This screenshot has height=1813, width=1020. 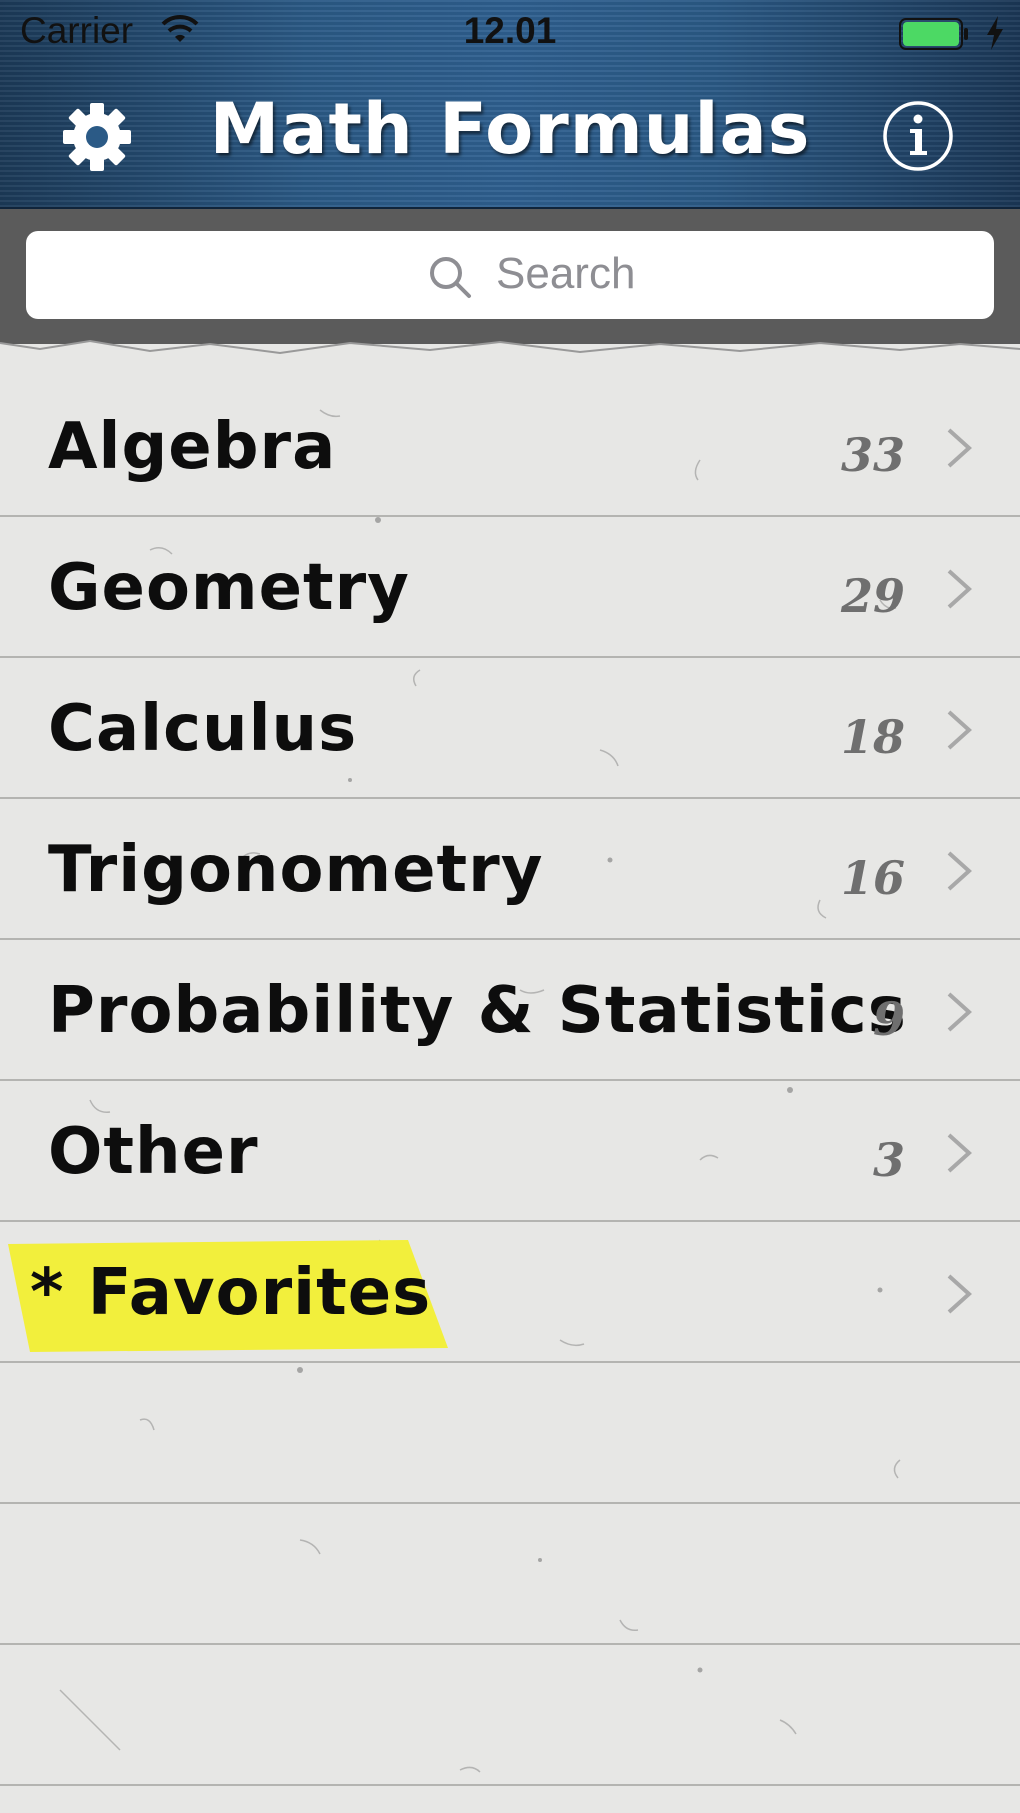 I want to click on search-bar-container: Search, so click(x=510, y=276).